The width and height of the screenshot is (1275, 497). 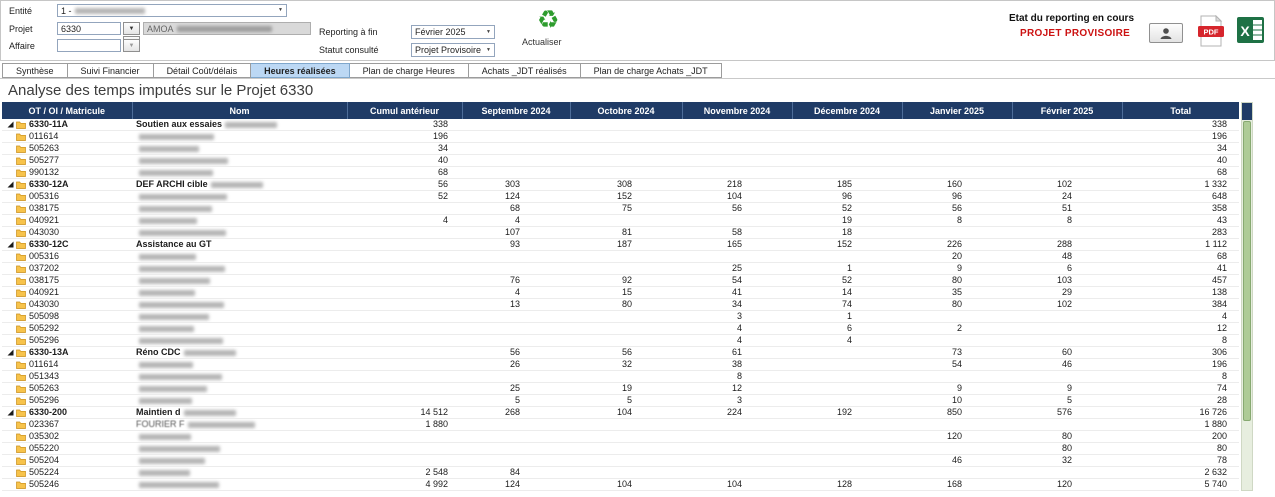 What do you see at coordinates (626, 110) in the screenshot?
I see `col-header-octobre-2024: Octobre 2024` at bounding box center [626, 110].